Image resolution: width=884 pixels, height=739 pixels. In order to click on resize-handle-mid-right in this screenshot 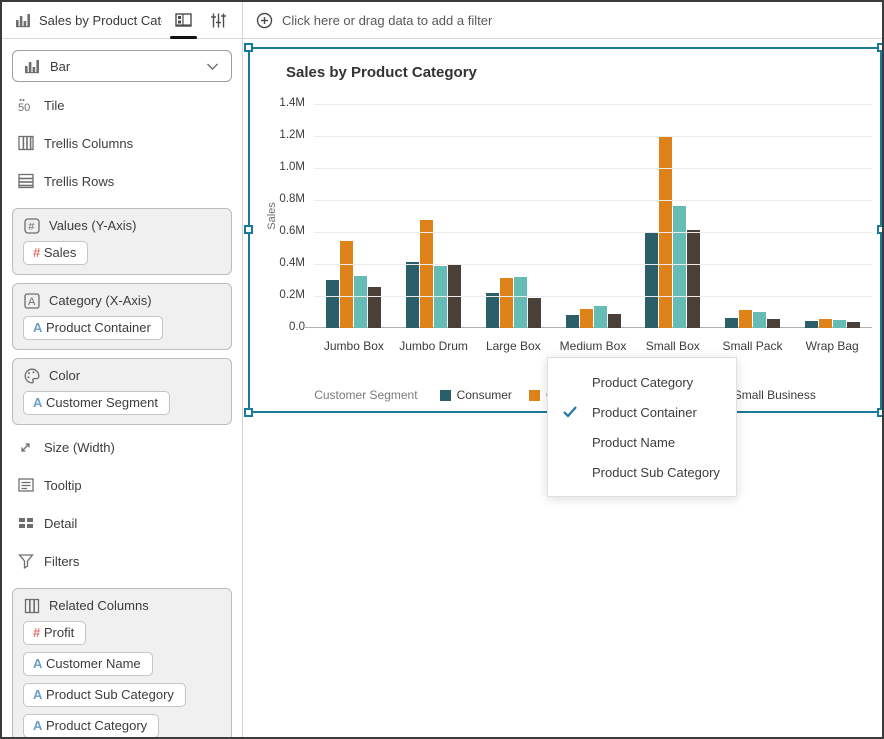, I will do `click(879, 229)`.